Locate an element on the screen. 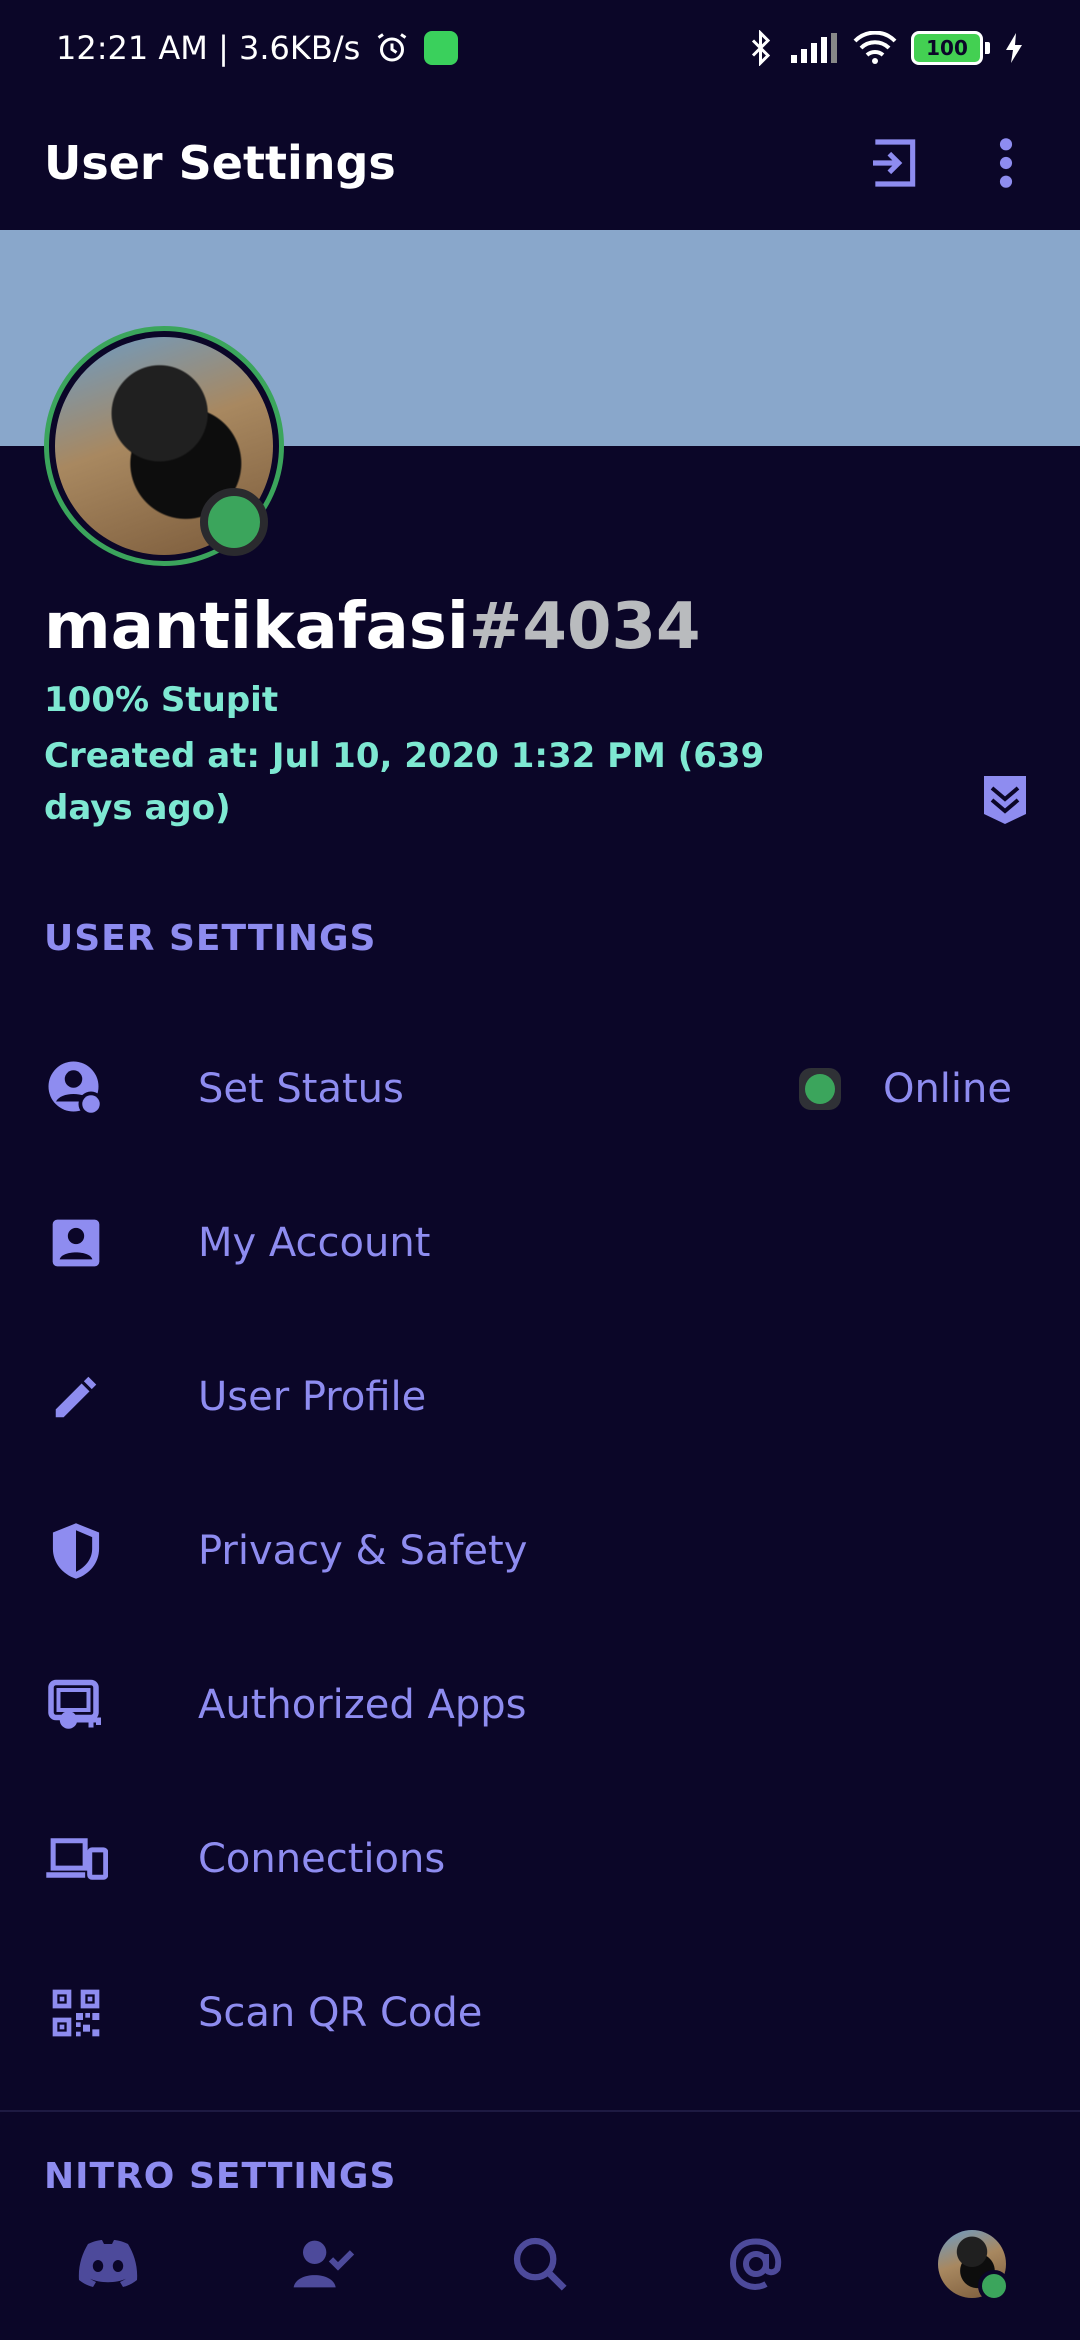 The height and width of the screenshot is (2340, 1080). menu-label: Authorized Apps is located at coordinates (362, 1705).